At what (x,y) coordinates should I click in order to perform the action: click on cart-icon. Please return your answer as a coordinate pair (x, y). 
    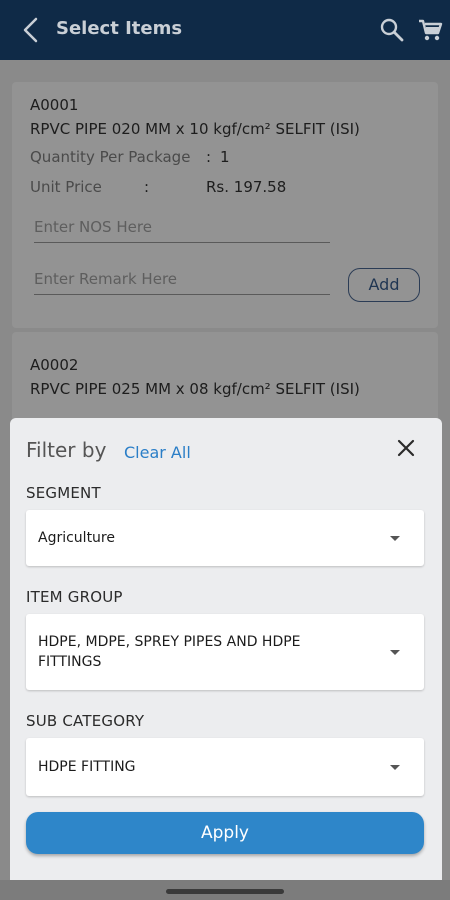
    Looking at the image, I should click on (430, 30).